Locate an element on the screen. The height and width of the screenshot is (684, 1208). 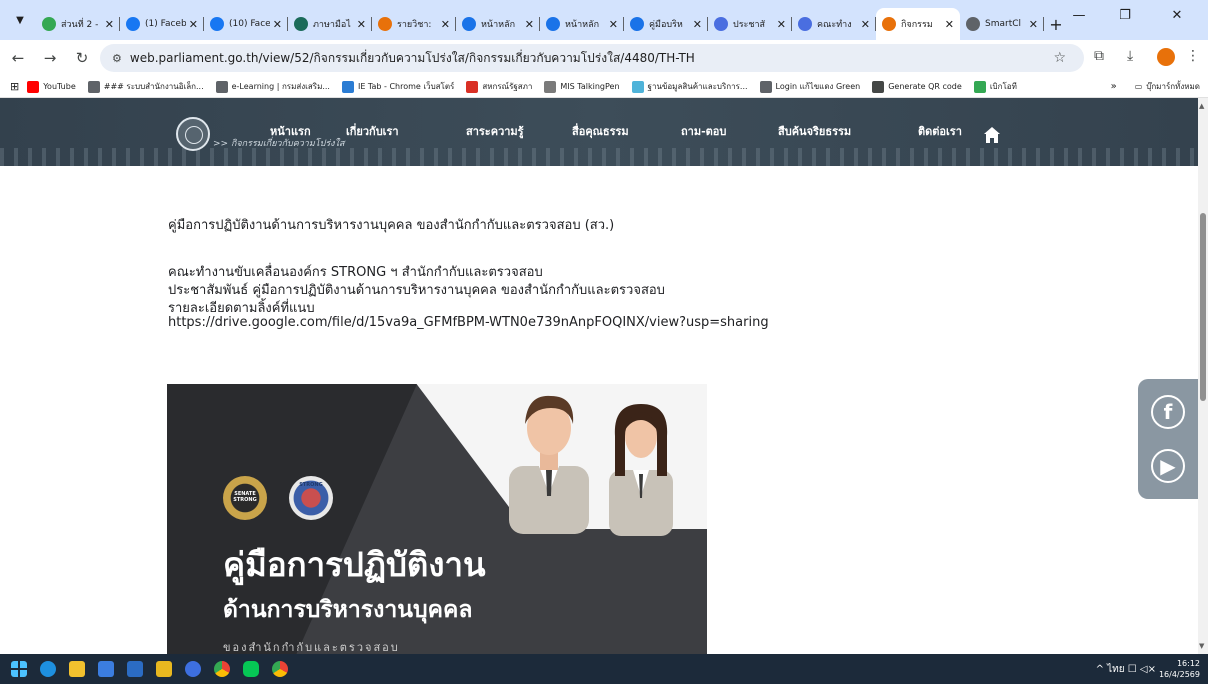
clock-date: 16/4/2569 is located at coordinates (1179, 674).